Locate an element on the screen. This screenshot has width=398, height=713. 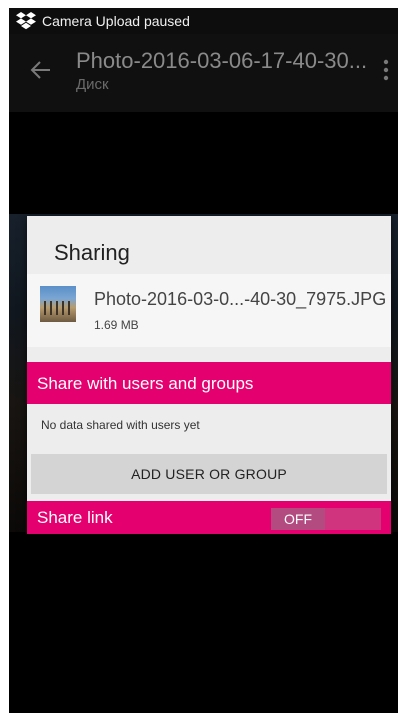
app-bar: Photo-2016-03-06-17-40-30... Диск is located at coordinates (203, 73).